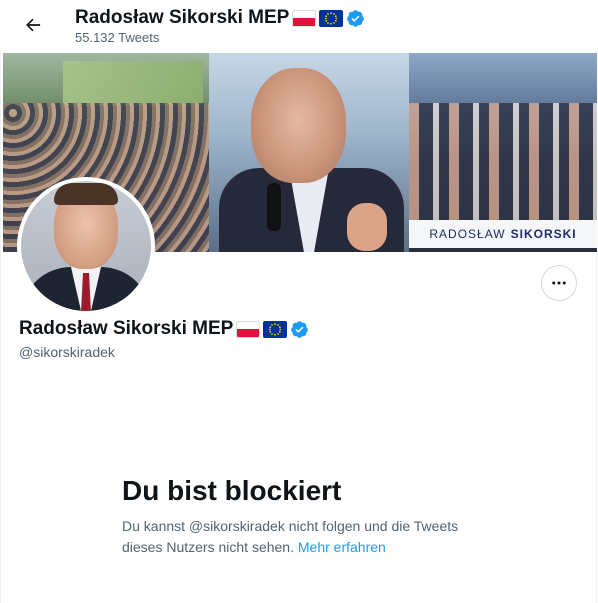 Image resolution: width=598 pixels, height=603 pixels. I want to click on avatar, so click(86, 246).